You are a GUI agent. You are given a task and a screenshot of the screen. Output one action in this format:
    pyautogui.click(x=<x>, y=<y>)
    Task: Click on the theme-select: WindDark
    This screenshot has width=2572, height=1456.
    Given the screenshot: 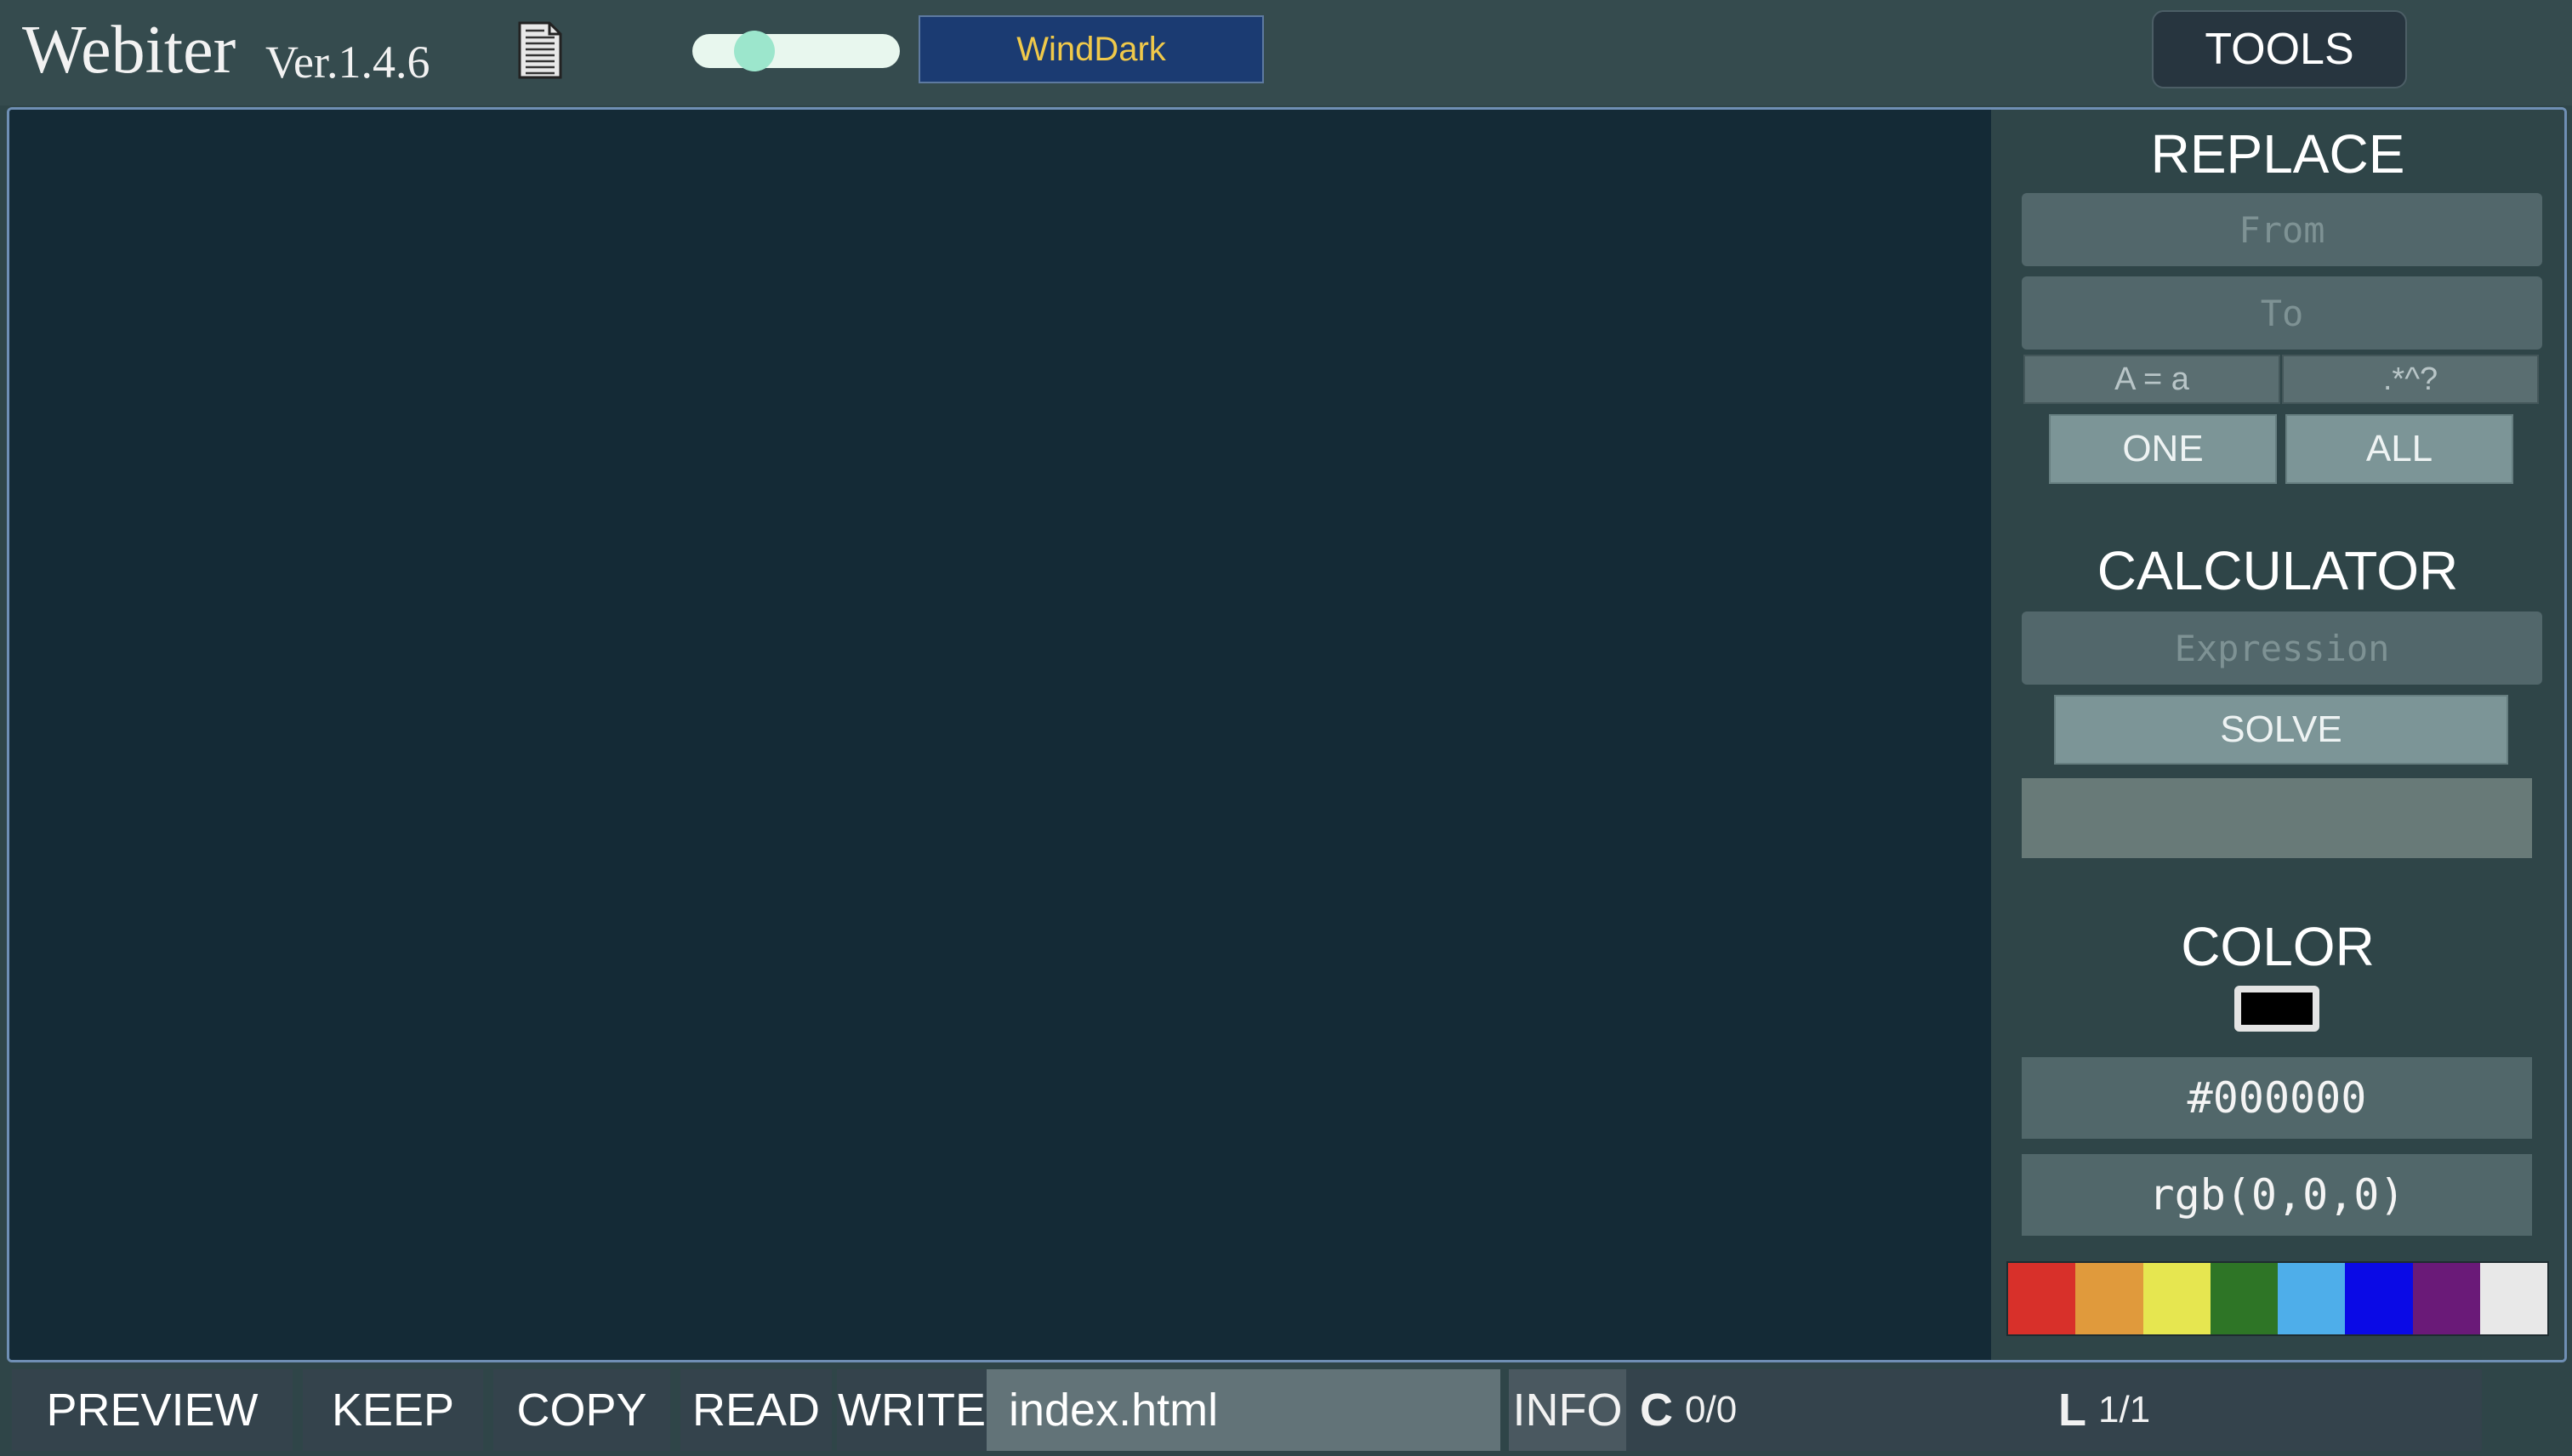 What is the action you would take?
    pyautogui.click(x=1092, y=49)
    